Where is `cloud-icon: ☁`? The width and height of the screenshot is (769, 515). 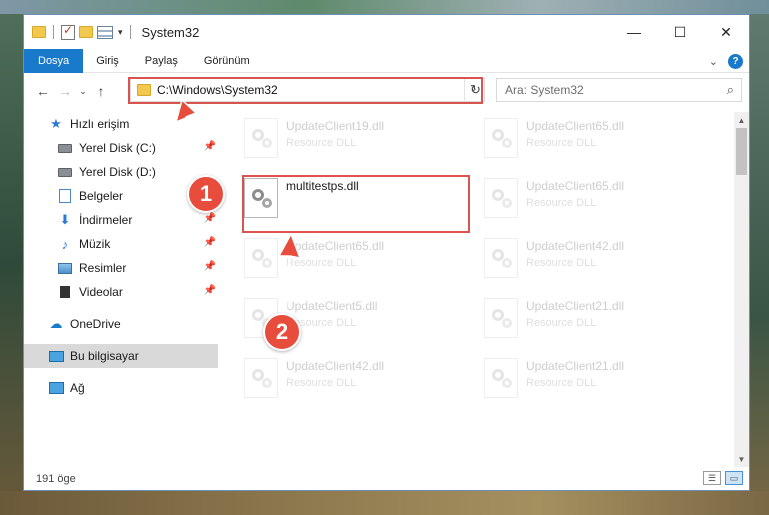 cloud-icon: ☁ is located at coordinates (56, 323).